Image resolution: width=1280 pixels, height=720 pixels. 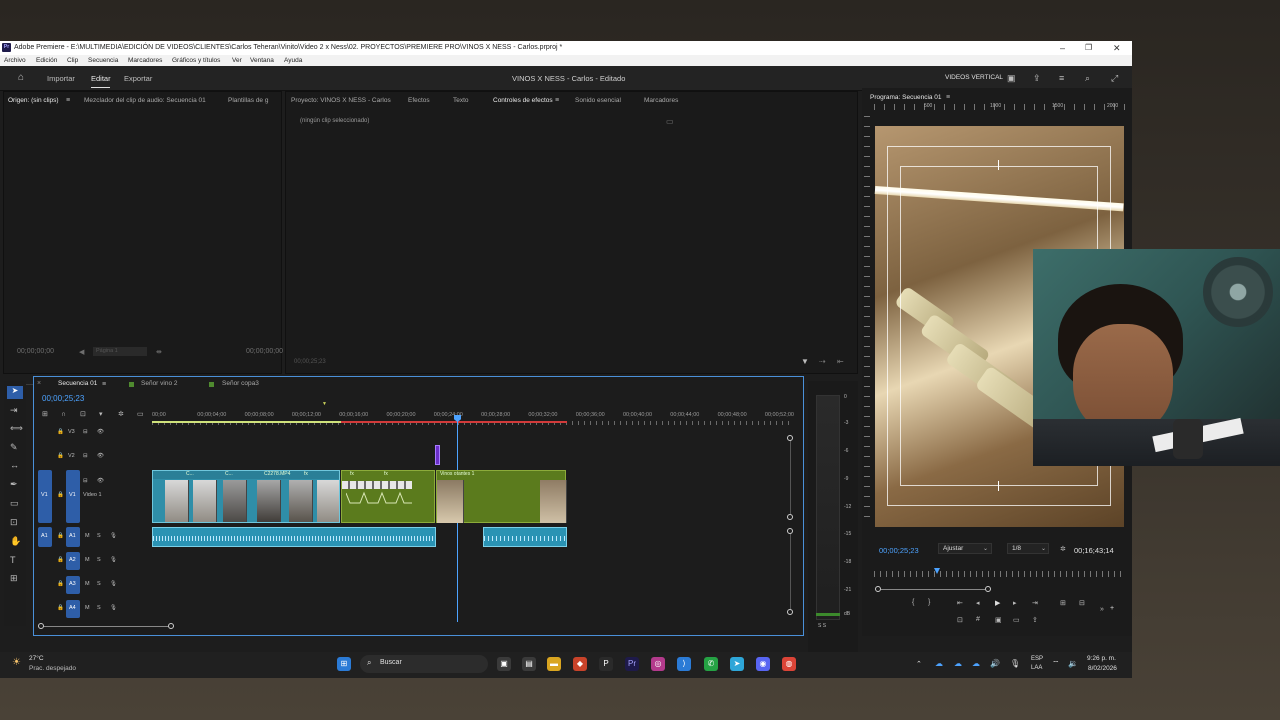 What do you see at coordinates (15, 60) in the screenshot?
I see `menu-archivo: Archivo` at bounding box center [15, 60].